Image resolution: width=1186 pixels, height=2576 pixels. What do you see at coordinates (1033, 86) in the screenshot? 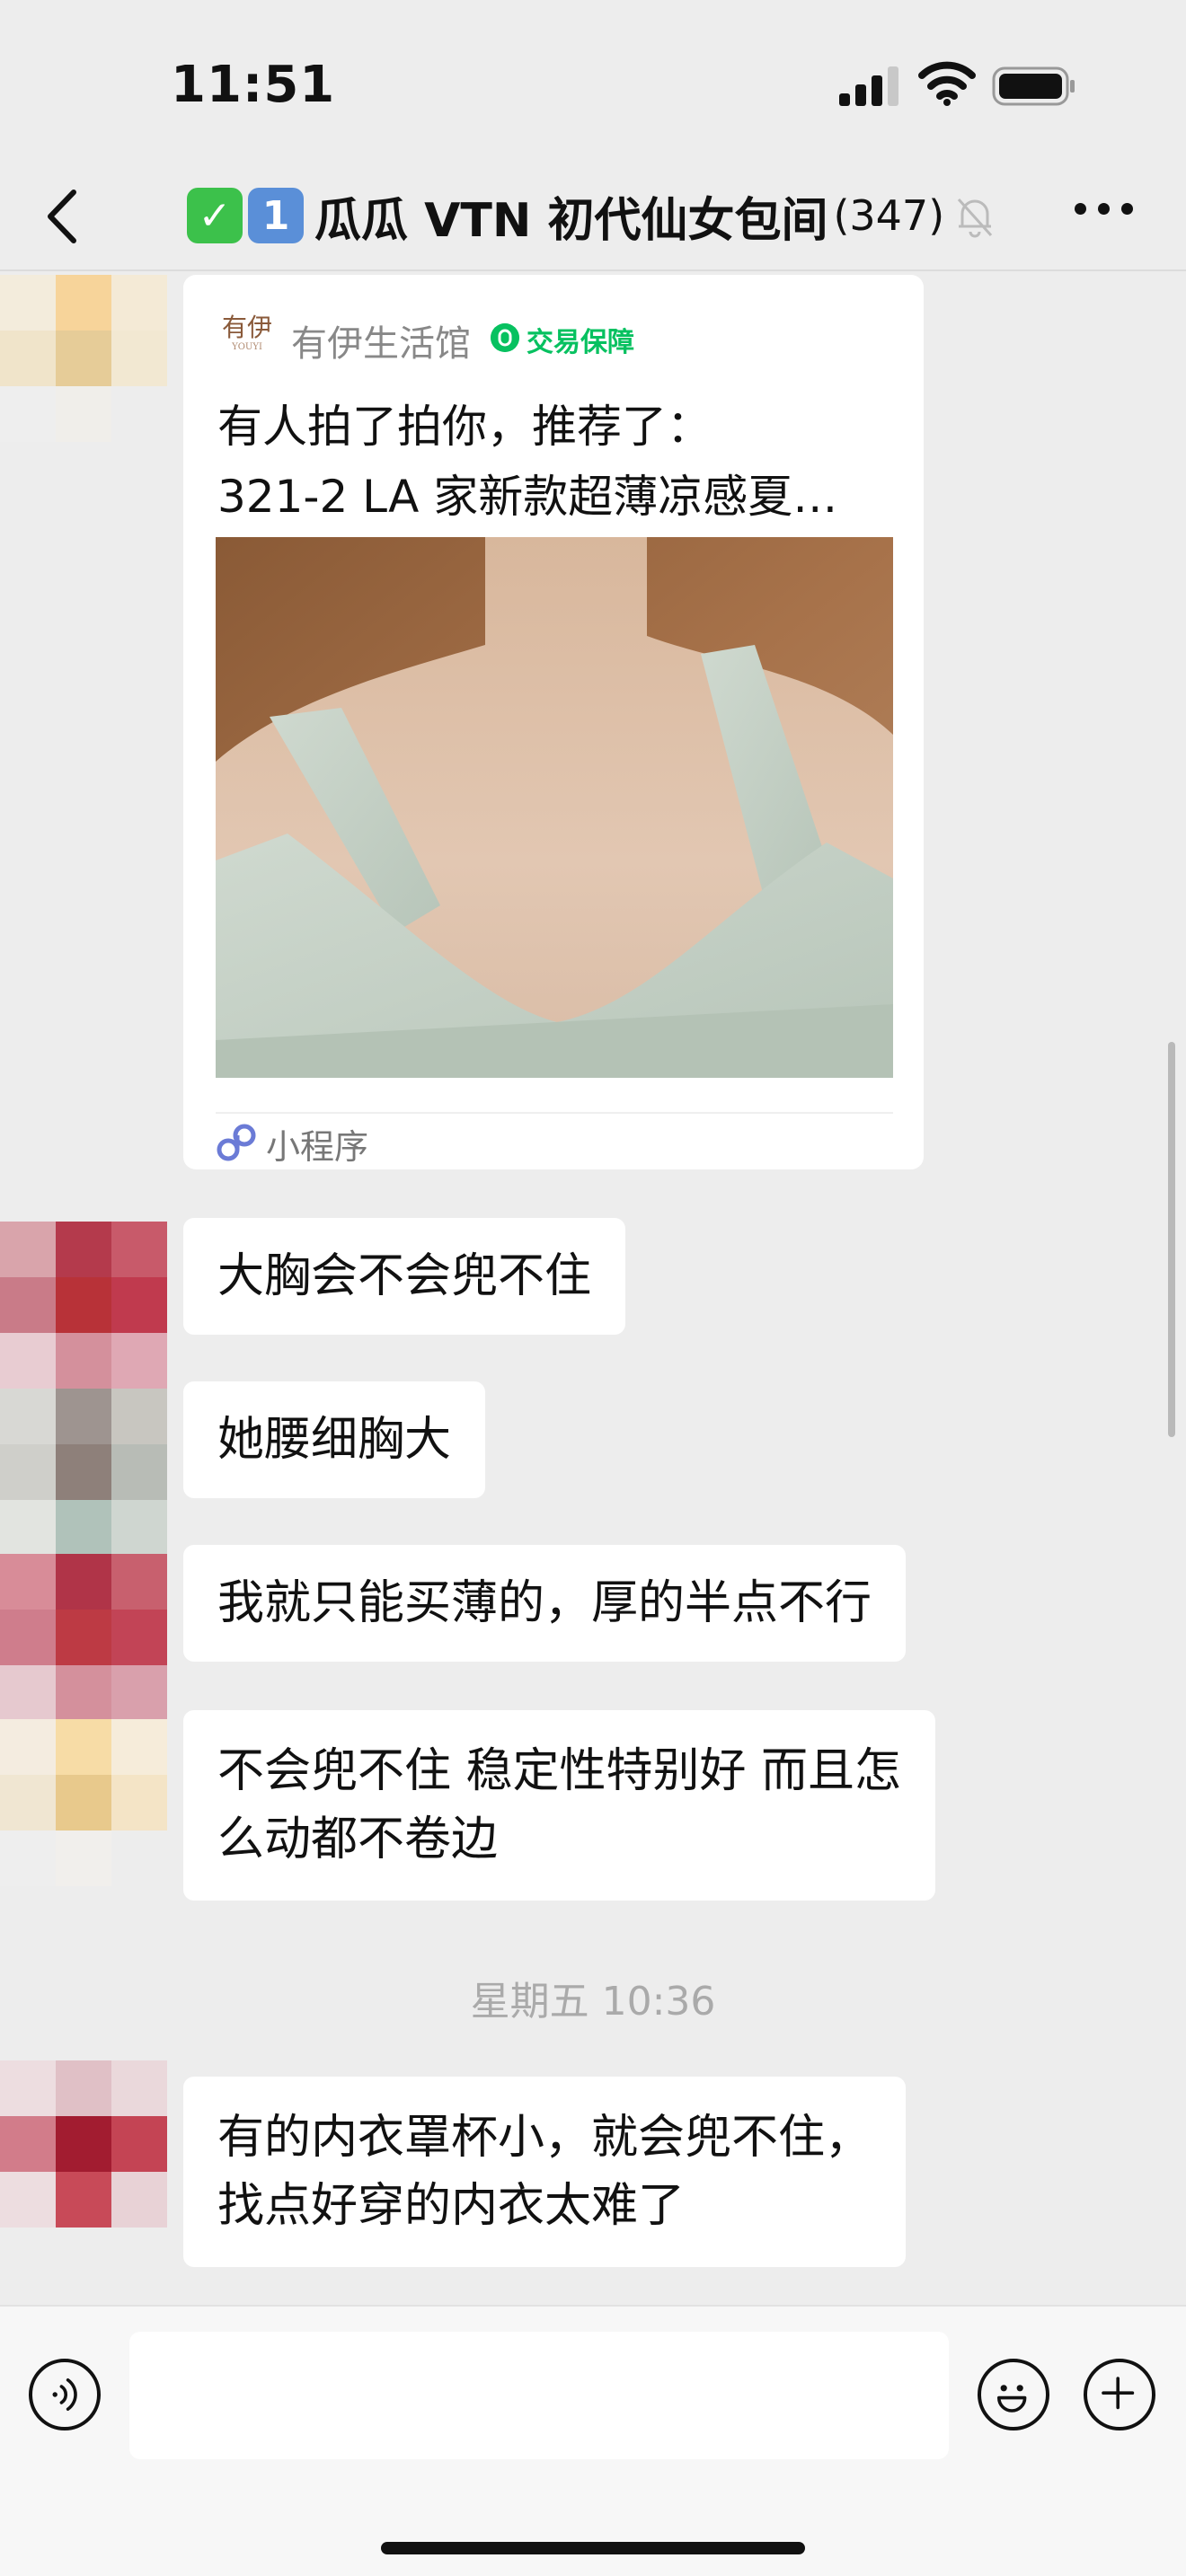
I see `battery-icon` at bounding box center [1033, 86].